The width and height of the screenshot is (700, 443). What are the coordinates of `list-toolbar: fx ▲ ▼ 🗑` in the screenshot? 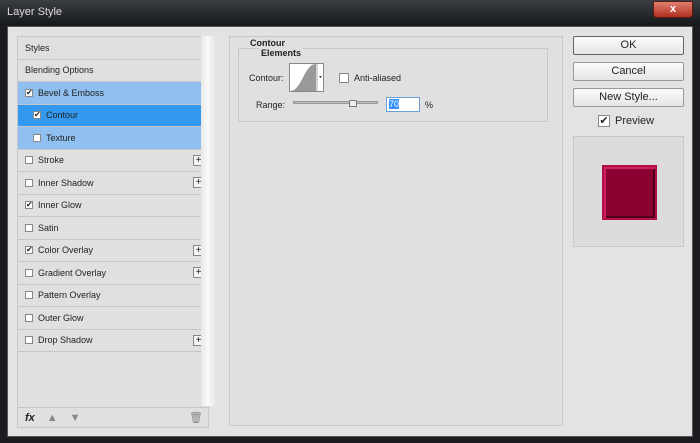 It's located at (113, 417).